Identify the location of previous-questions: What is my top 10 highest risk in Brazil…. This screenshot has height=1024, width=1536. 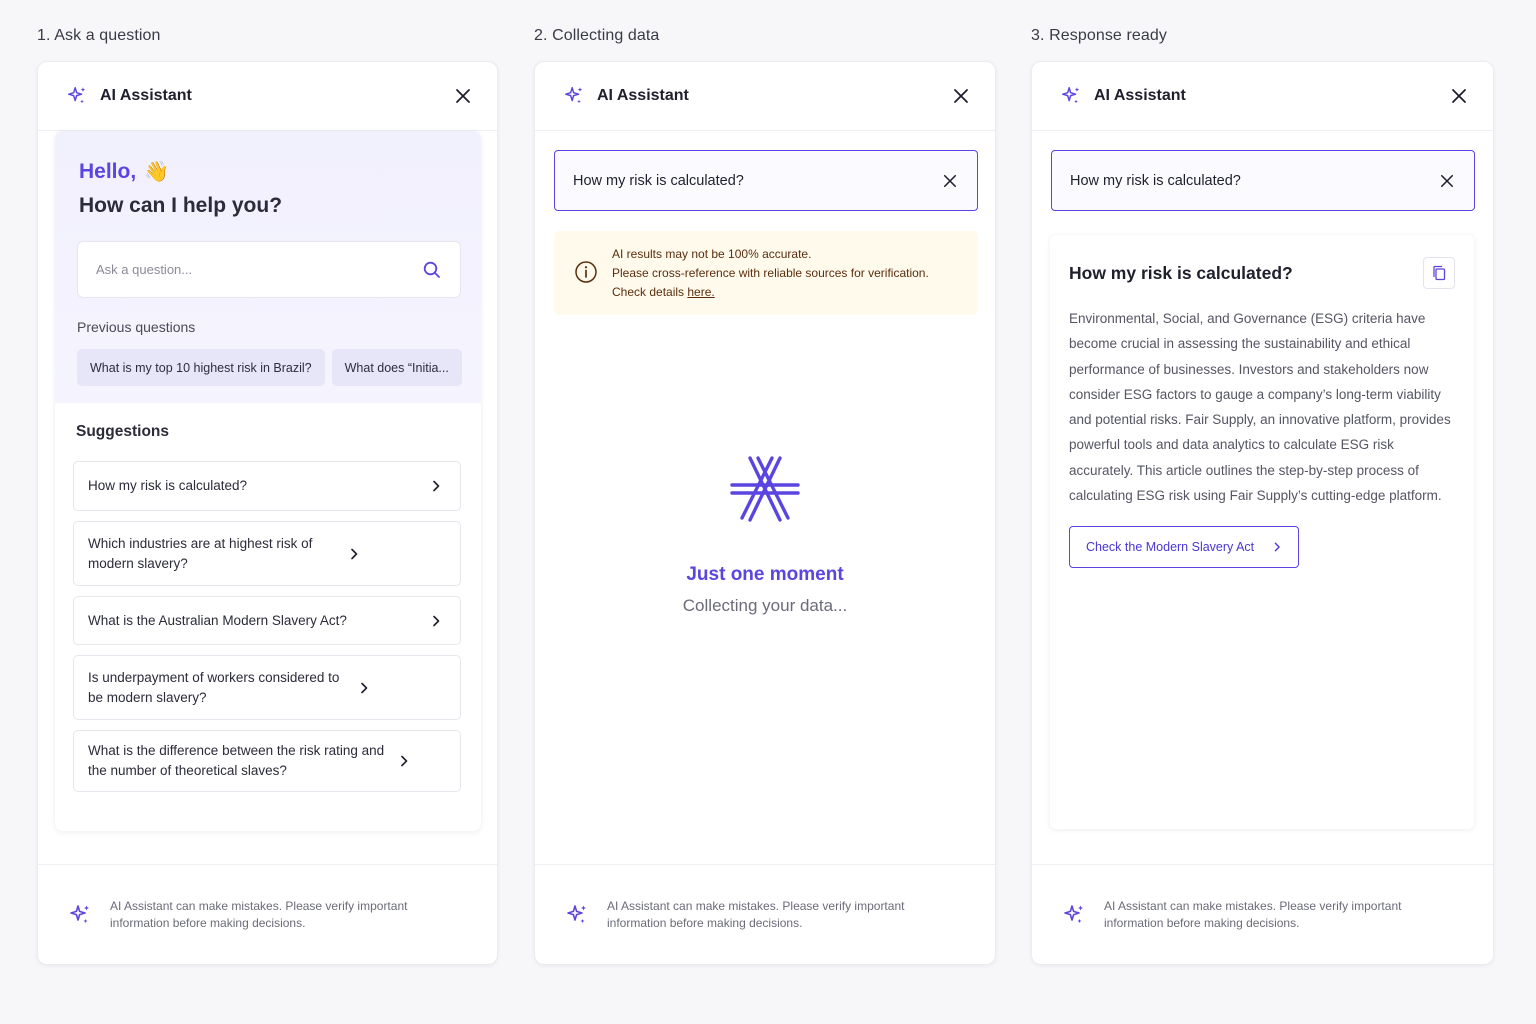
(269, 367).